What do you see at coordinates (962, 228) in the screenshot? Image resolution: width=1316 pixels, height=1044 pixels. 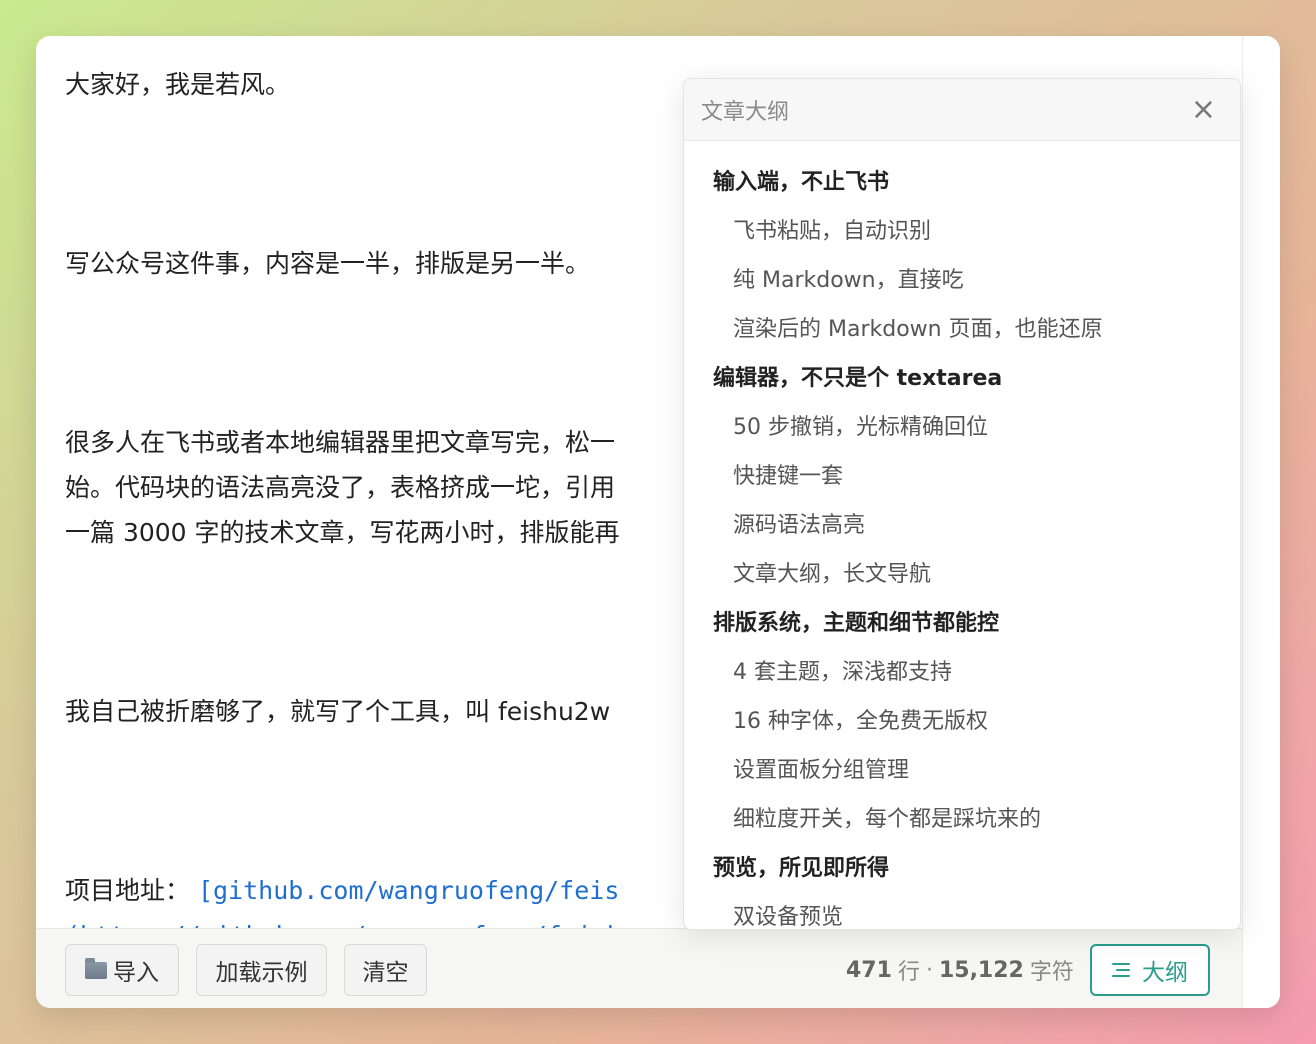 I see `outline-subheading-item: 飞书粘贴，自动识别` at bounding box center [962, 228].